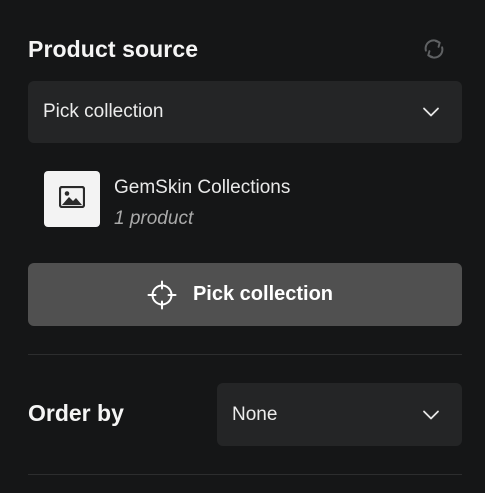 The height and width of the screenshot is (493, 485). What do you see at coordinates (244, 200) in the screenshot?
I see `selected-collection-item: GemSkin Collections 1 product` at bounding box center [244, 200].